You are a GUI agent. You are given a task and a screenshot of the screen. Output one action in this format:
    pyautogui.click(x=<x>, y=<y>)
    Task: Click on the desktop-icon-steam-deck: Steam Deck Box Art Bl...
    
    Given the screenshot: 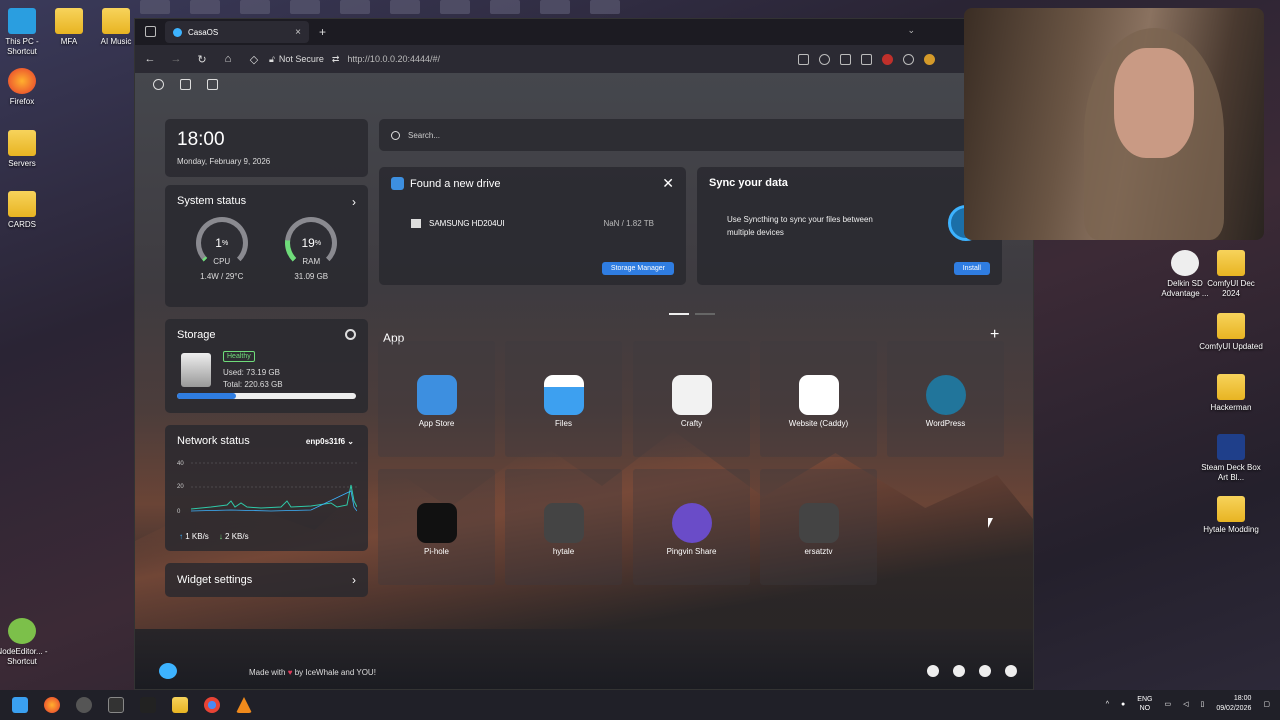 What is the action you would take?
    pyautogui.click(x=1231, y=458)
    